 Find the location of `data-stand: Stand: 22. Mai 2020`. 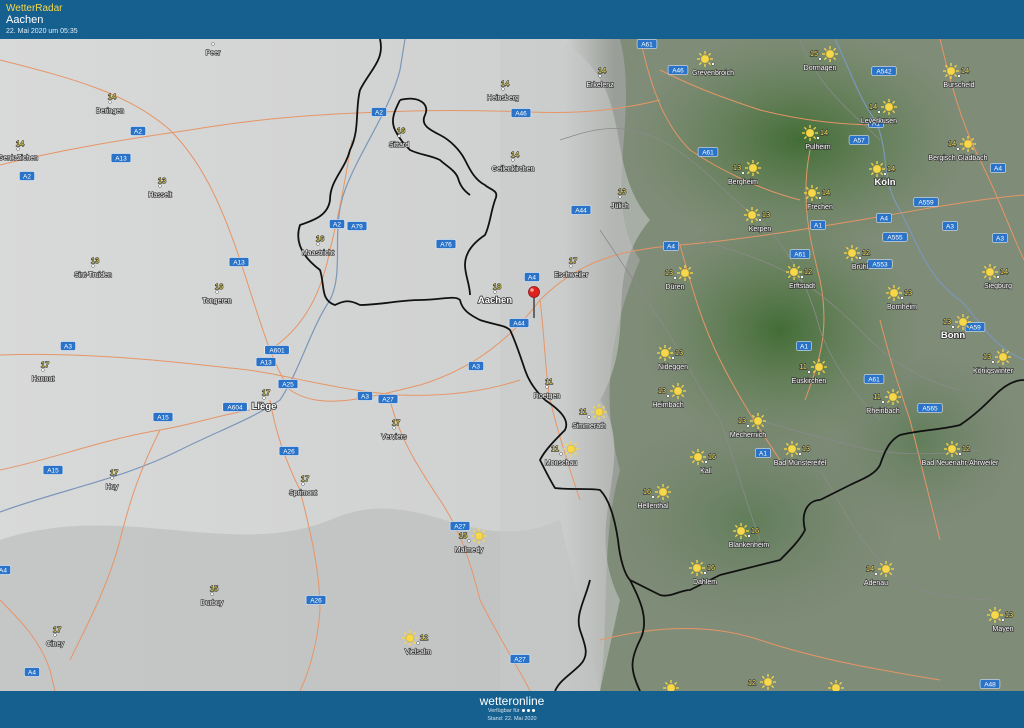

data-stand: Stand: 22. Mai 2020 is located at coordinates (512, 719).